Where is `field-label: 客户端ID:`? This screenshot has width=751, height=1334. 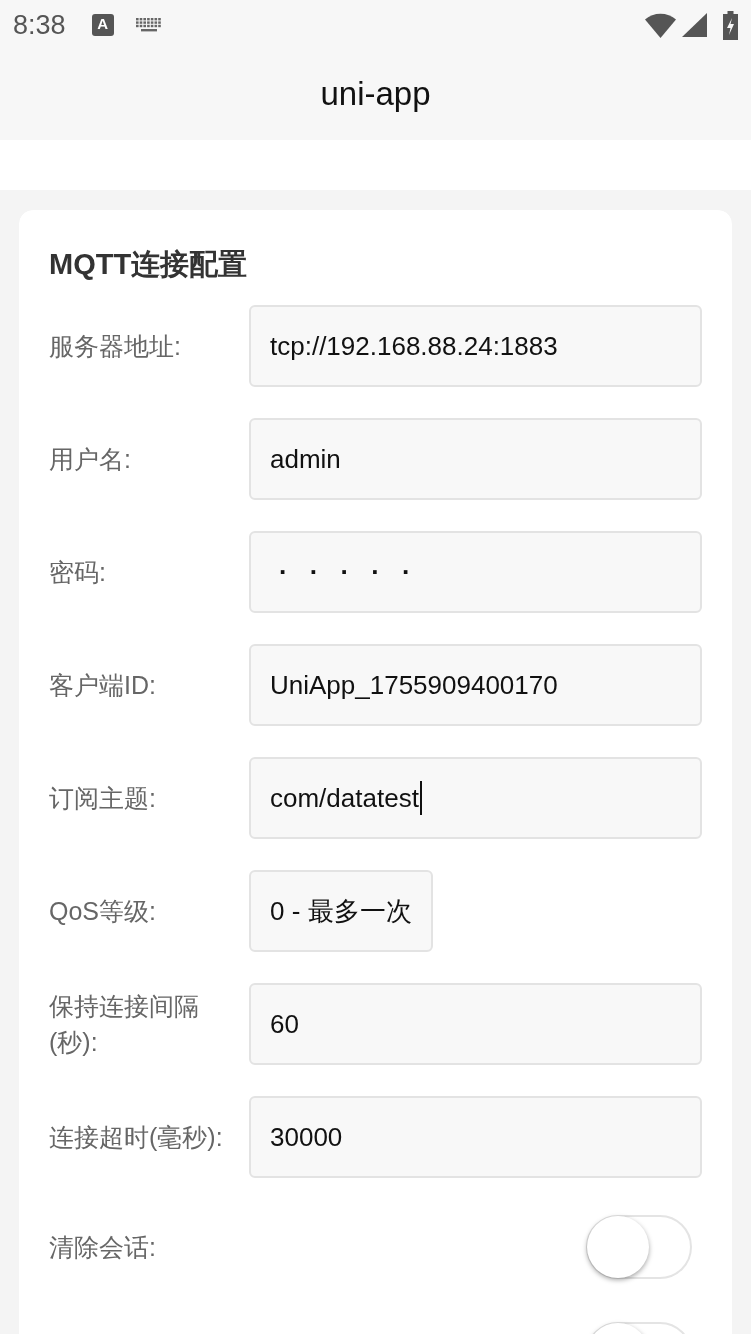
field-label: 客户端ID: is located at coordinates (103, 685).